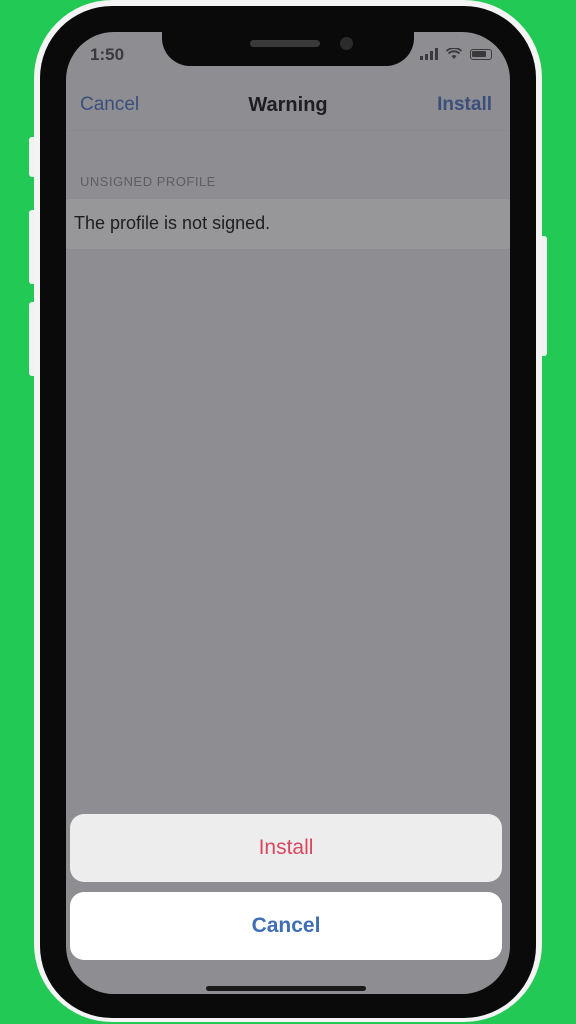 Image resolution: width=576 pixels, height=1024 pixels. I want to click on status-time: 1:50, so click(107, 54).